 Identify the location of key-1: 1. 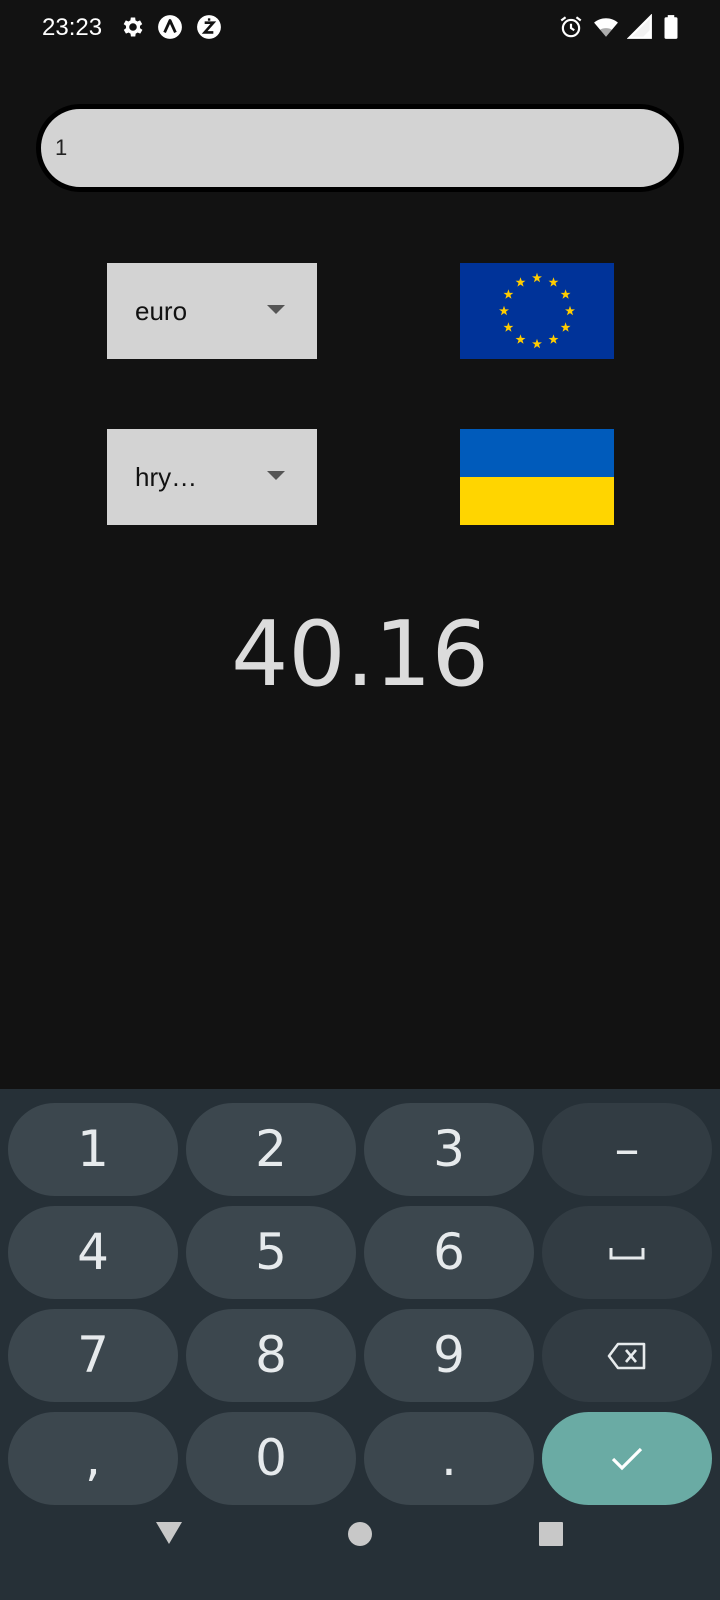
(93, 1149).